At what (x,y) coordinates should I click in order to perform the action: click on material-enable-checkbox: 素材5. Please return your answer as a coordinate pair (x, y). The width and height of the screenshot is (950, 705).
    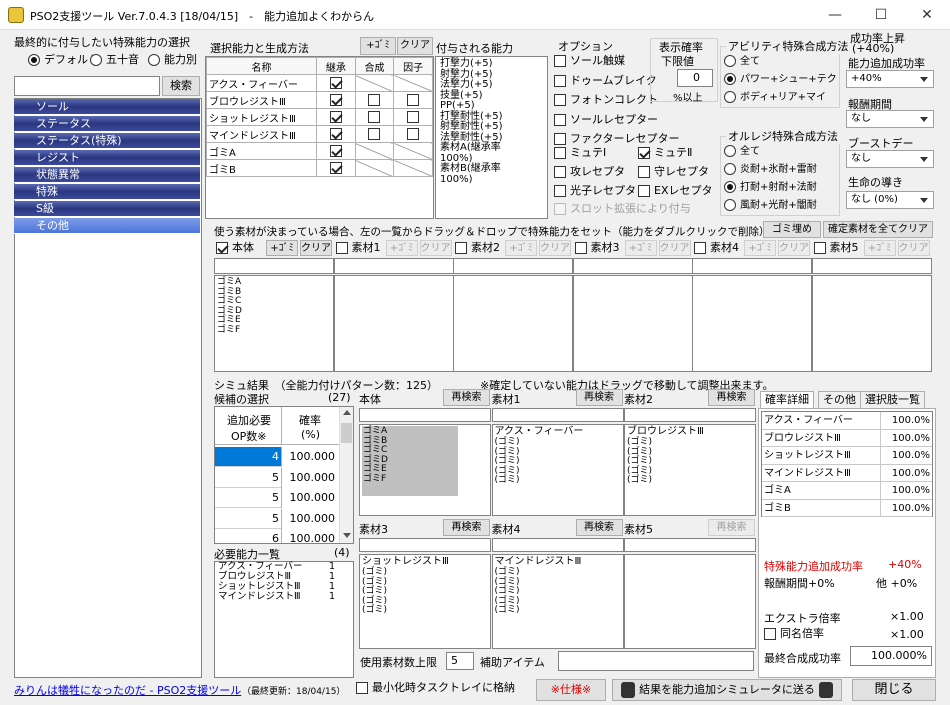
    Looking at the image, I should click on (836, 248).